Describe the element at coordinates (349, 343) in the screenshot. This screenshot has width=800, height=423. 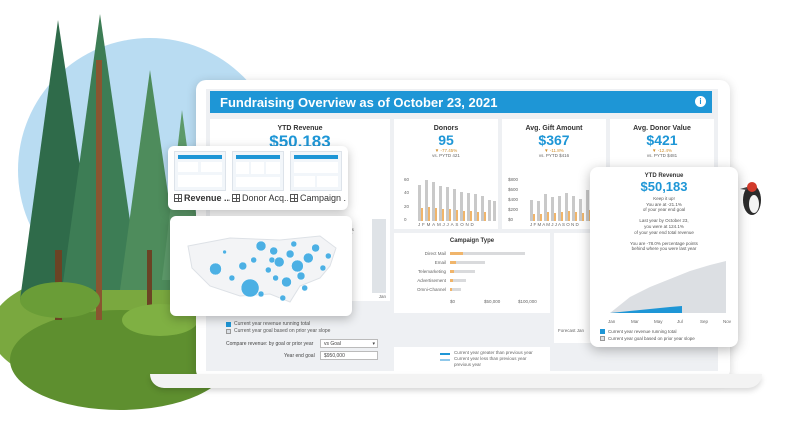
I see `compare-revenue-select: vs Goal ▾` at that location.